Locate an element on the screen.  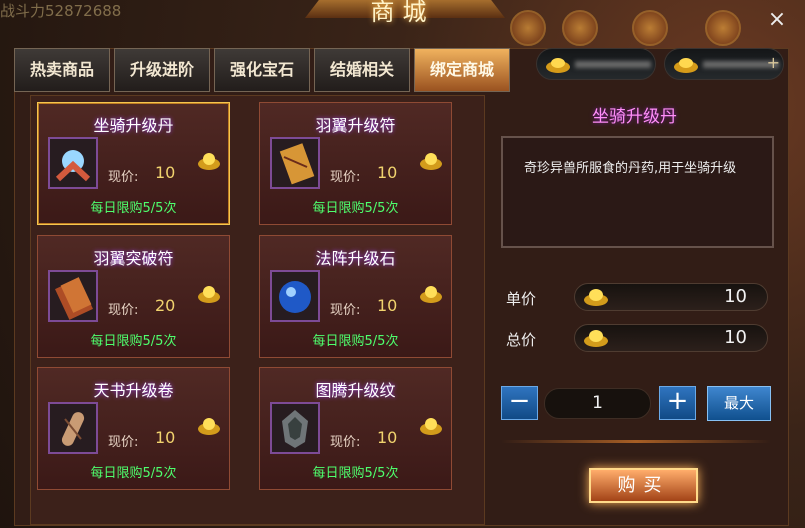
decrease-quantity-button: − is located at coordinates (519, 403).